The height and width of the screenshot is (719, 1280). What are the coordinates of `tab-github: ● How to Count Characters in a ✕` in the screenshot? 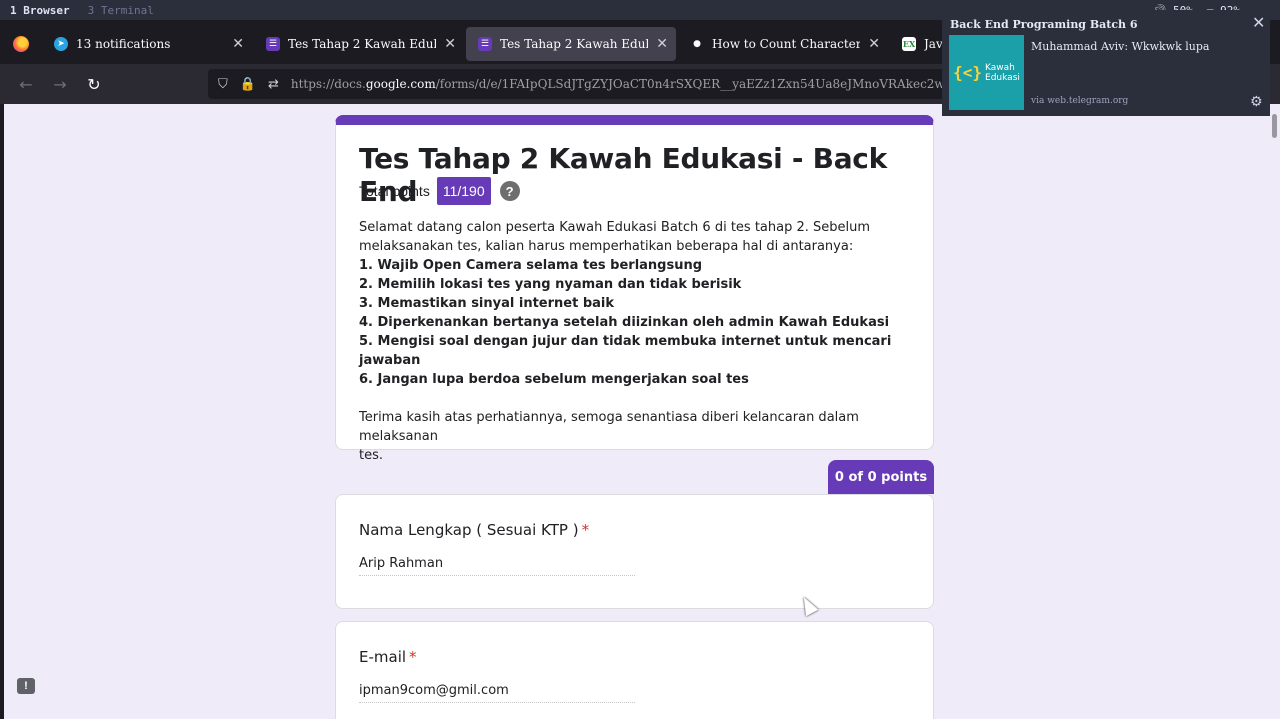 It's located at (783, 44).